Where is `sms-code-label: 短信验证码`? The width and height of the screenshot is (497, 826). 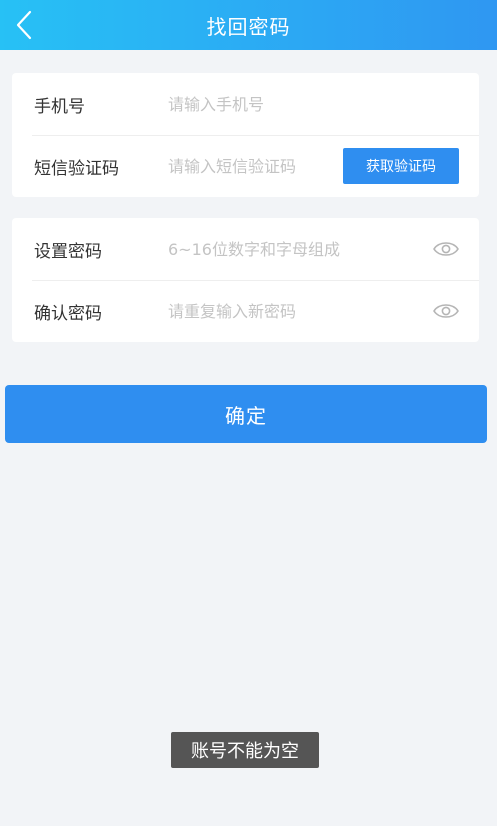 sms-code-label: 短信验证码 is located at coordinates (76, 168).